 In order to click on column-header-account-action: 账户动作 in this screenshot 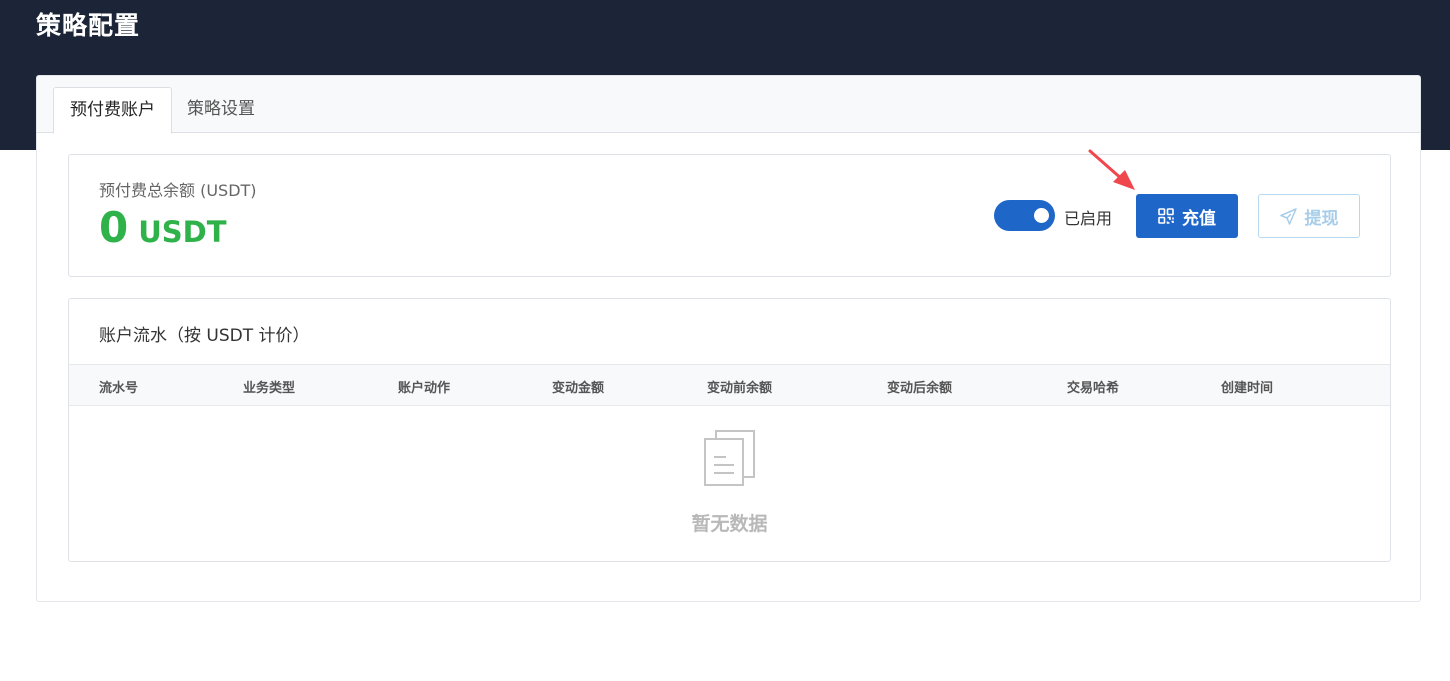, I will do `click(424, 386)`.